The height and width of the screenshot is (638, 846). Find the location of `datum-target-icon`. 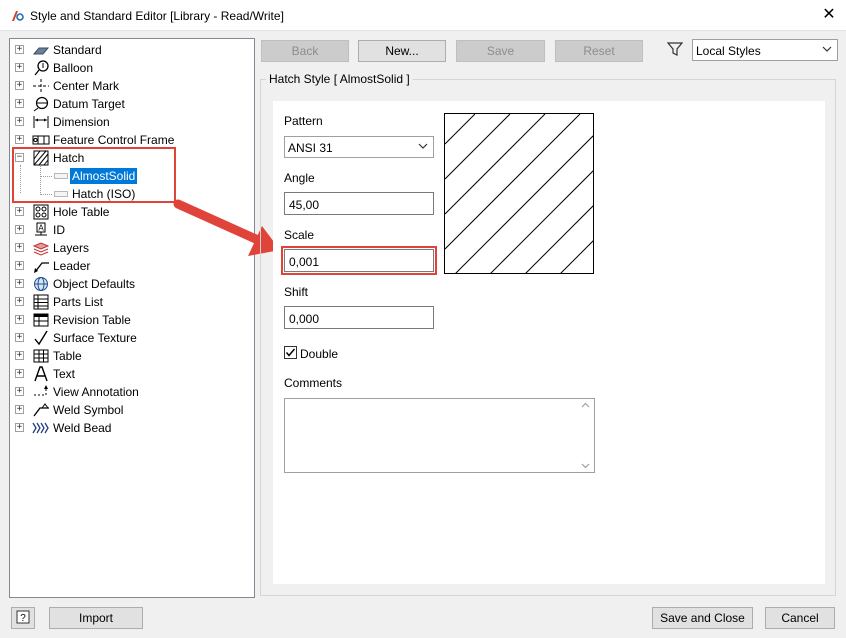

datum-target-icon is located at coordinates (41, 104).